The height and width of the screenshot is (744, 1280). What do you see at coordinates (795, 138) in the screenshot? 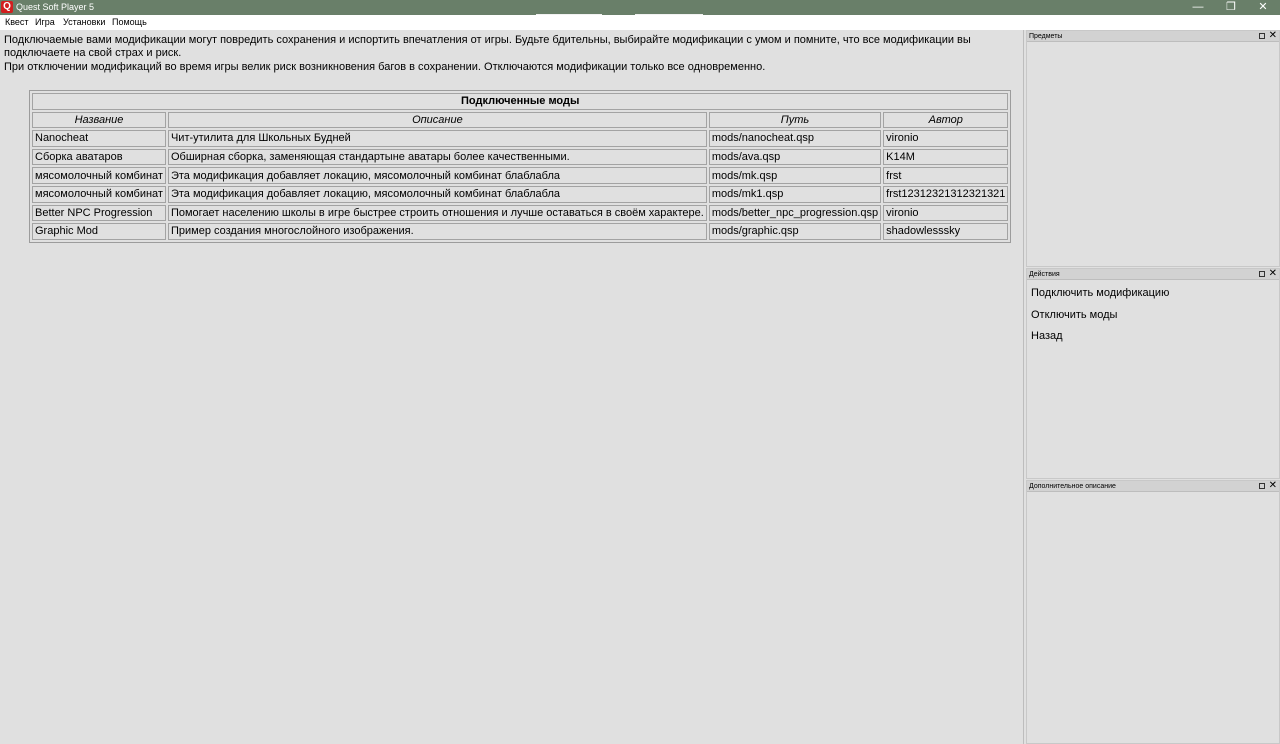
I see `cell-path: mods/nanocheat.qsp` at bounding box center [795, 138].